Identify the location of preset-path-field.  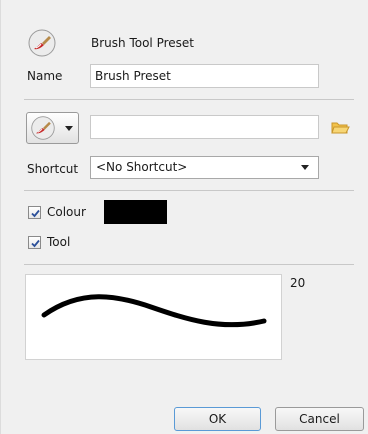
(204, 127).